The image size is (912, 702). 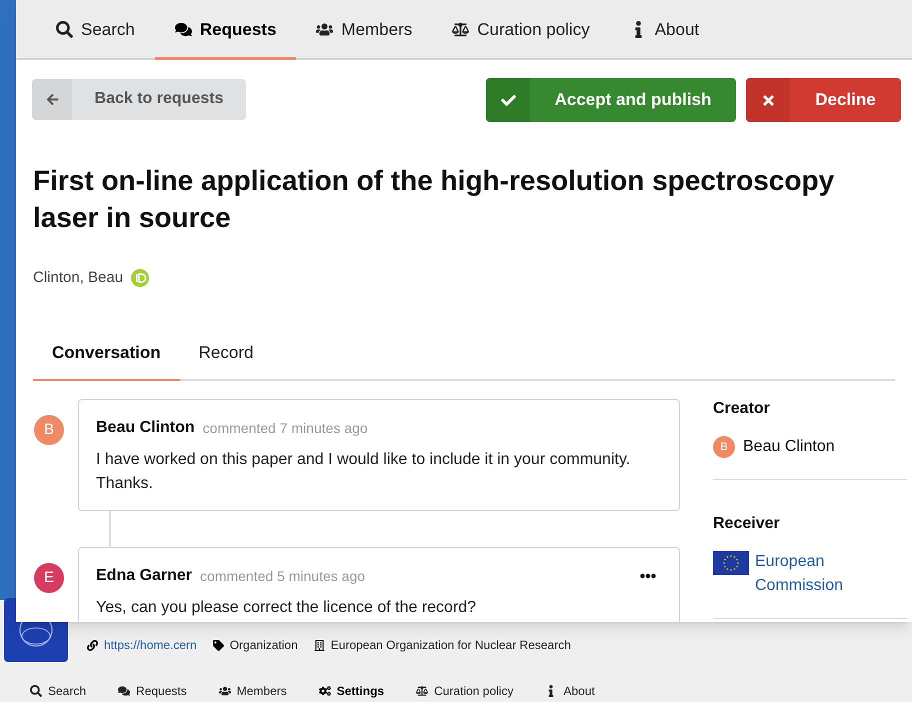 I want to click on avatar: E, so click(x=49, y=578).